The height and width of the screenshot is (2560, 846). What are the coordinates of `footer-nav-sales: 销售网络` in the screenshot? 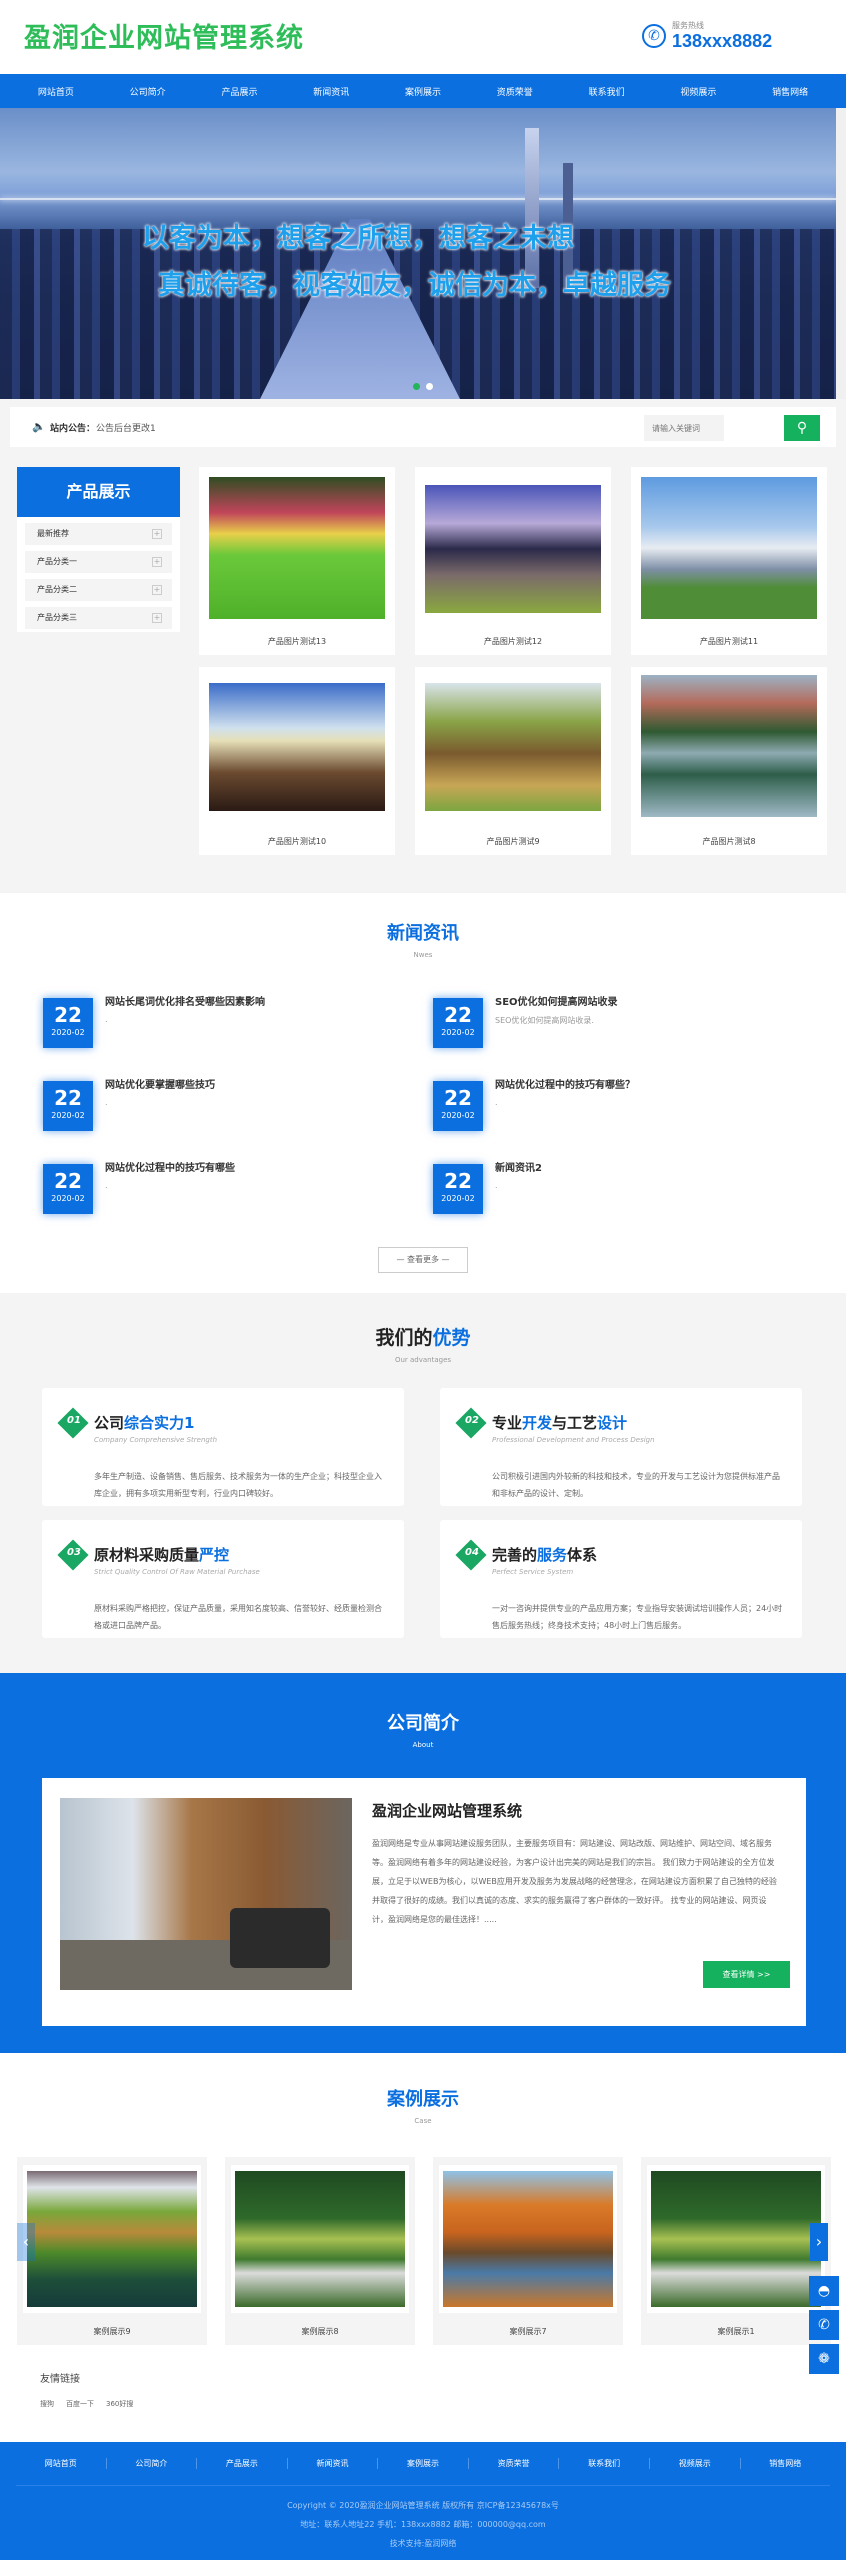 It's located at (786, 2463).